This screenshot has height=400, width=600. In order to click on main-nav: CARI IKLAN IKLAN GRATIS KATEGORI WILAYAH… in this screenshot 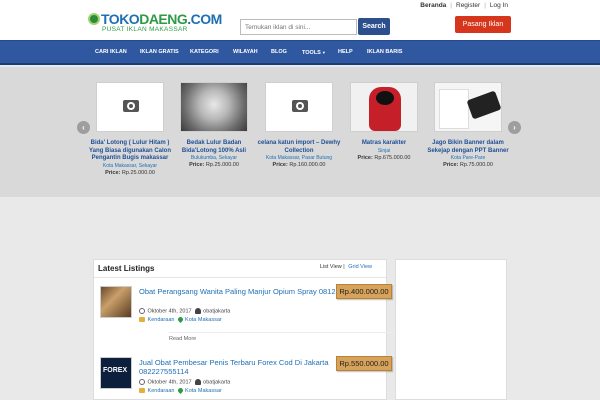, I will do `click(300, 52)`.